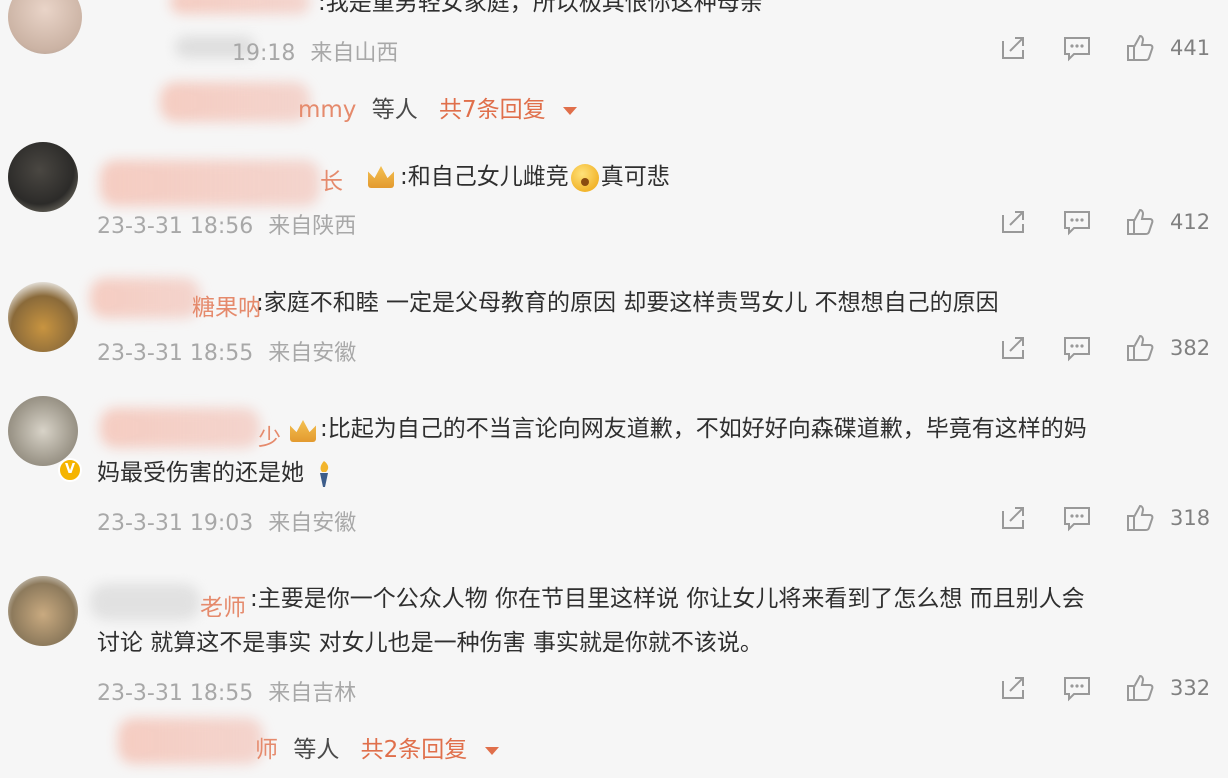 Image resolution: width=1228 pixels, height=778 pixels. I want to click on comment-text-part: :和自己女儿雌竞, so click(484, 177).